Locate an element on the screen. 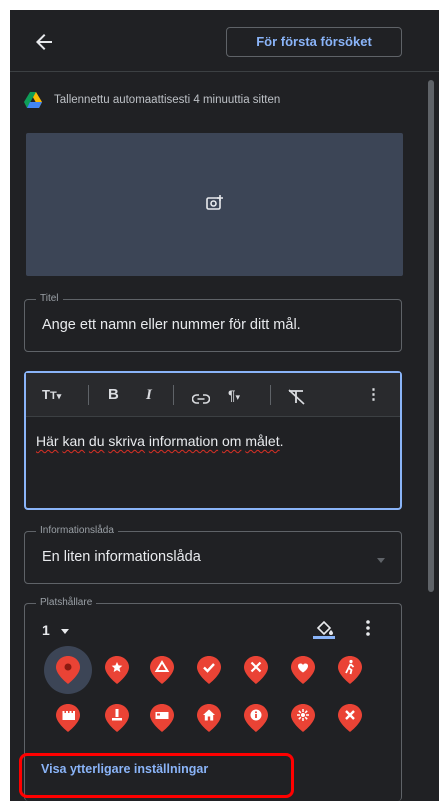 This screenshot has height=801, width=439. clear-format-icon is located at coordinates (296, 397).